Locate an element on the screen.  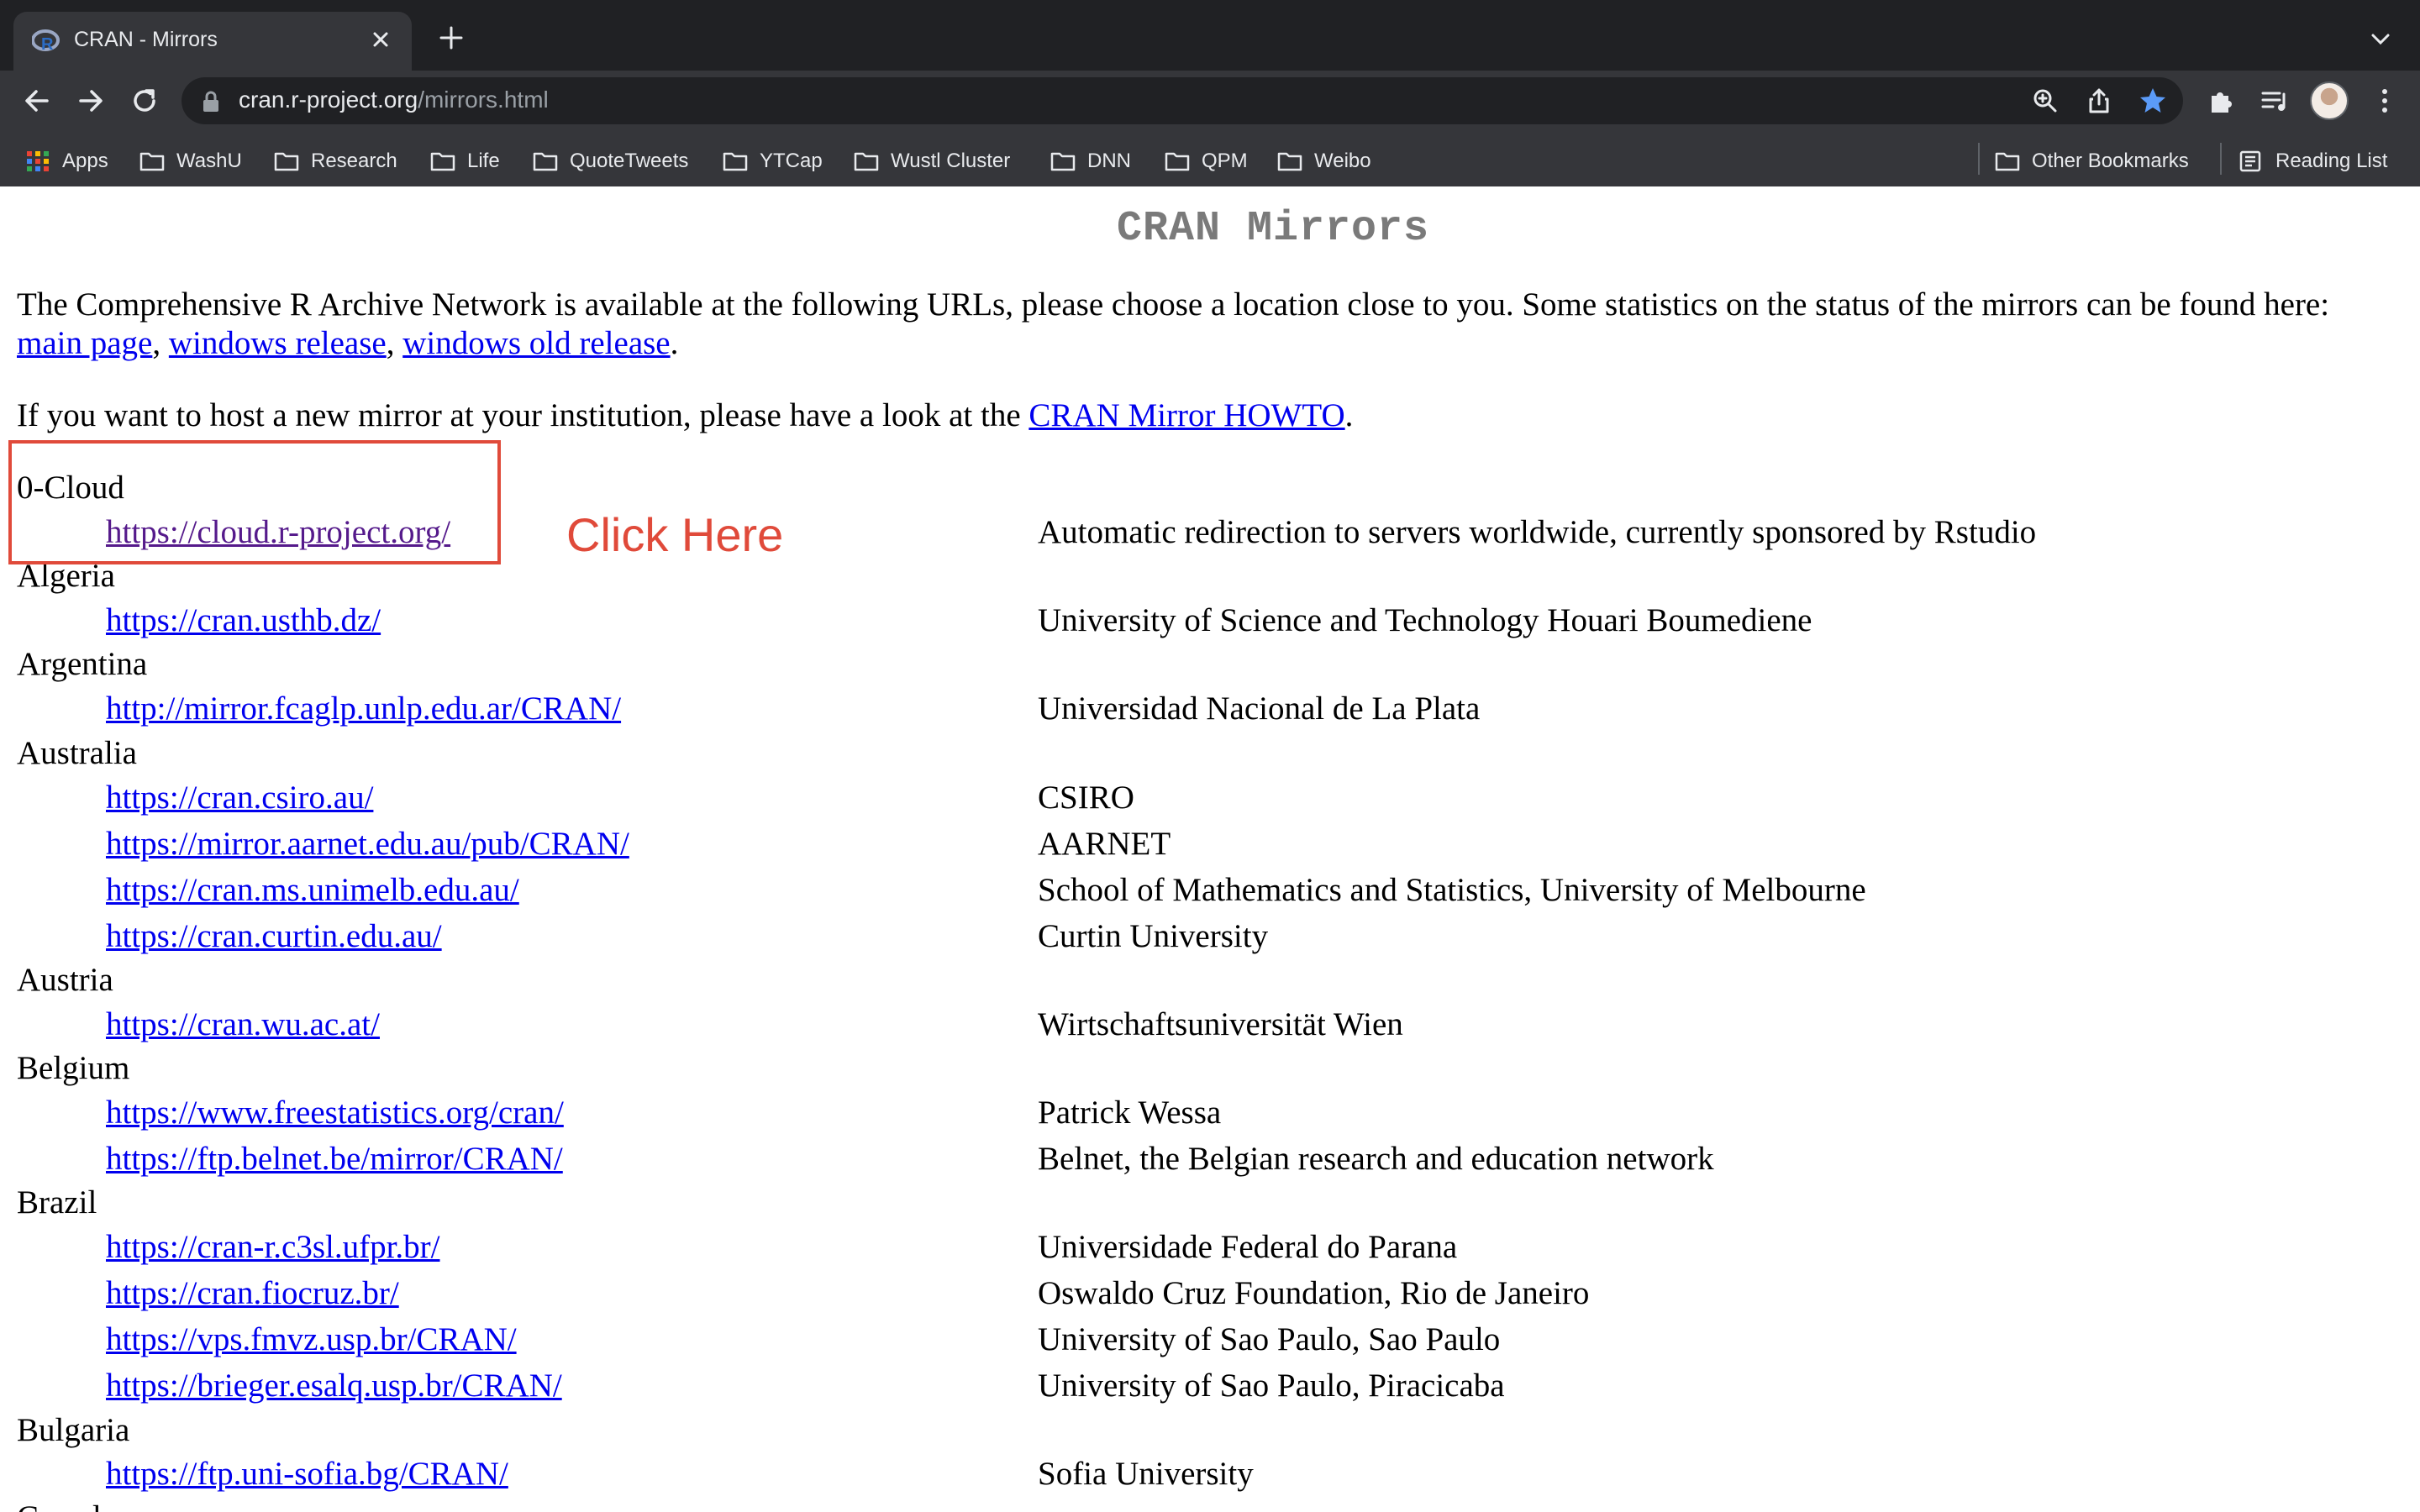
windows-old-release-link: windows old release is located at coordinates (536, 343).